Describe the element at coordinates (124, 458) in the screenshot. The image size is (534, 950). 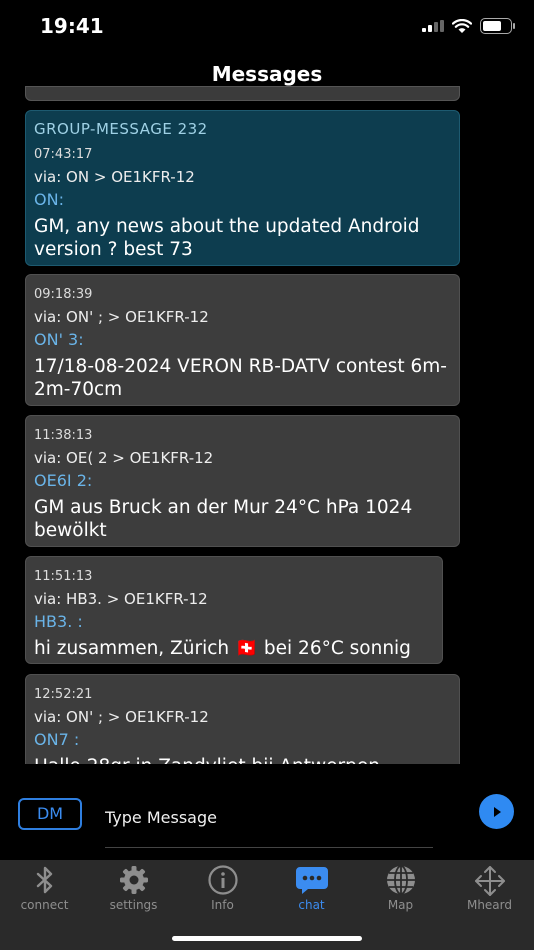
I see `message-via: via: OE( 2 > OE1KFR-12` at that location.